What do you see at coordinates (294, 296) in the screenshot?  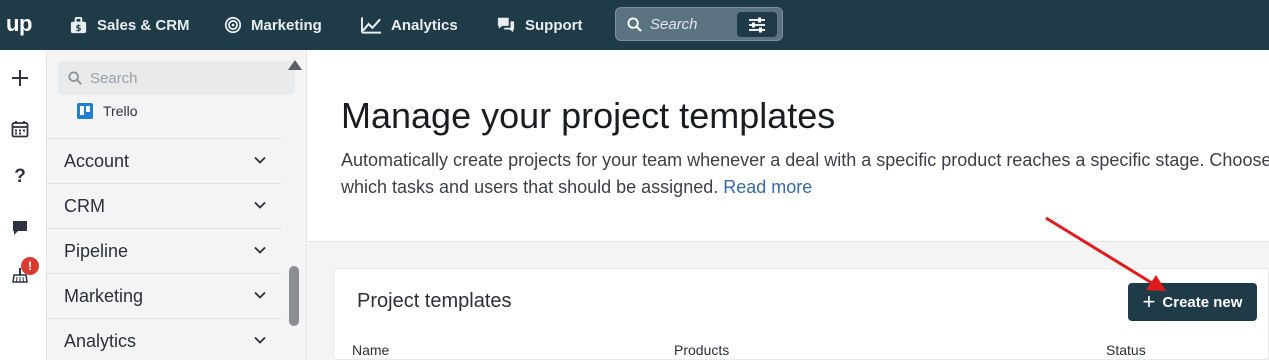 I see `scrollbar-thumb` at bounding box center [294, 296].